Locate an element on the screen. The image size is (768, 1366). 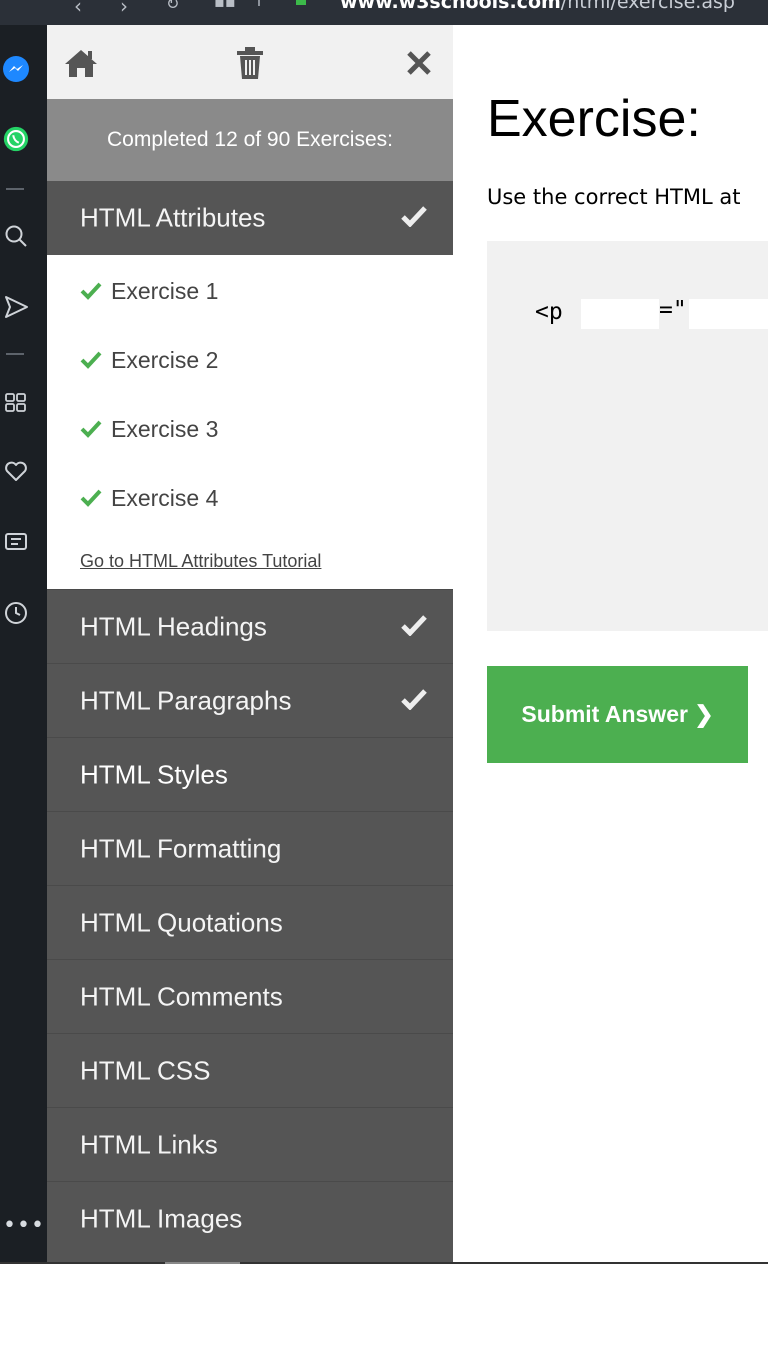
exercise-item-3: Exercise 3 is located at coordinates (149, 429).